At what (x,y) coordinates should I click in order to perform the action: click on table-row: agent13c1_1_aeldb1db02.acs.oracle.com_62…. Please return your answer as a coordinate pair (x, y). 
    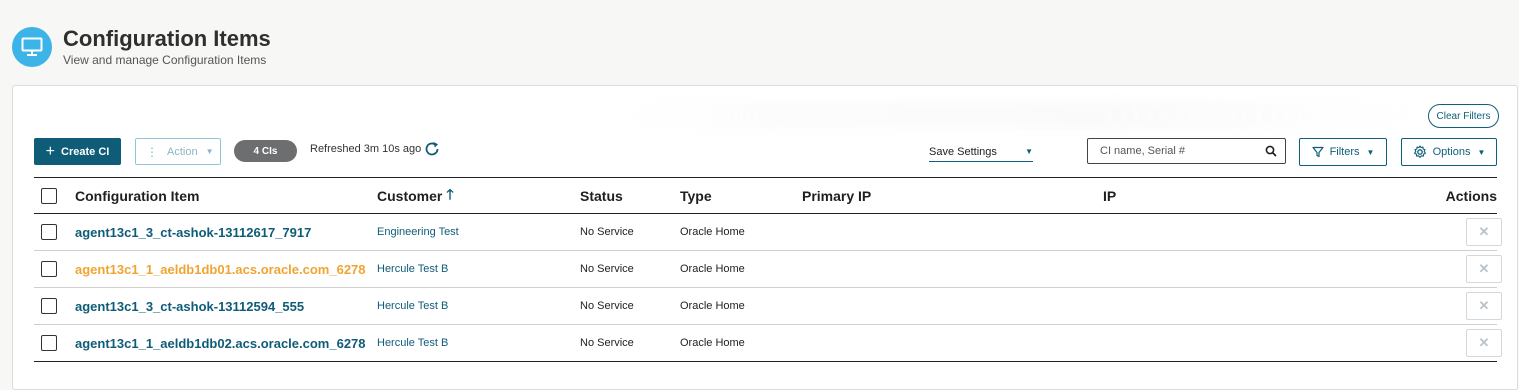
    Looking at the image, I should click on (768, 343).